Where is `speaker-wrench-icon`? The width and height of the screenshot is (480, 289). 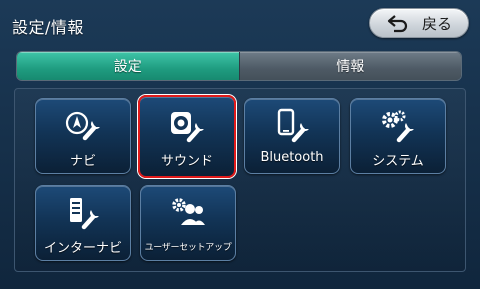
speaker-wrench-icon is located at coordinates (187, 127).